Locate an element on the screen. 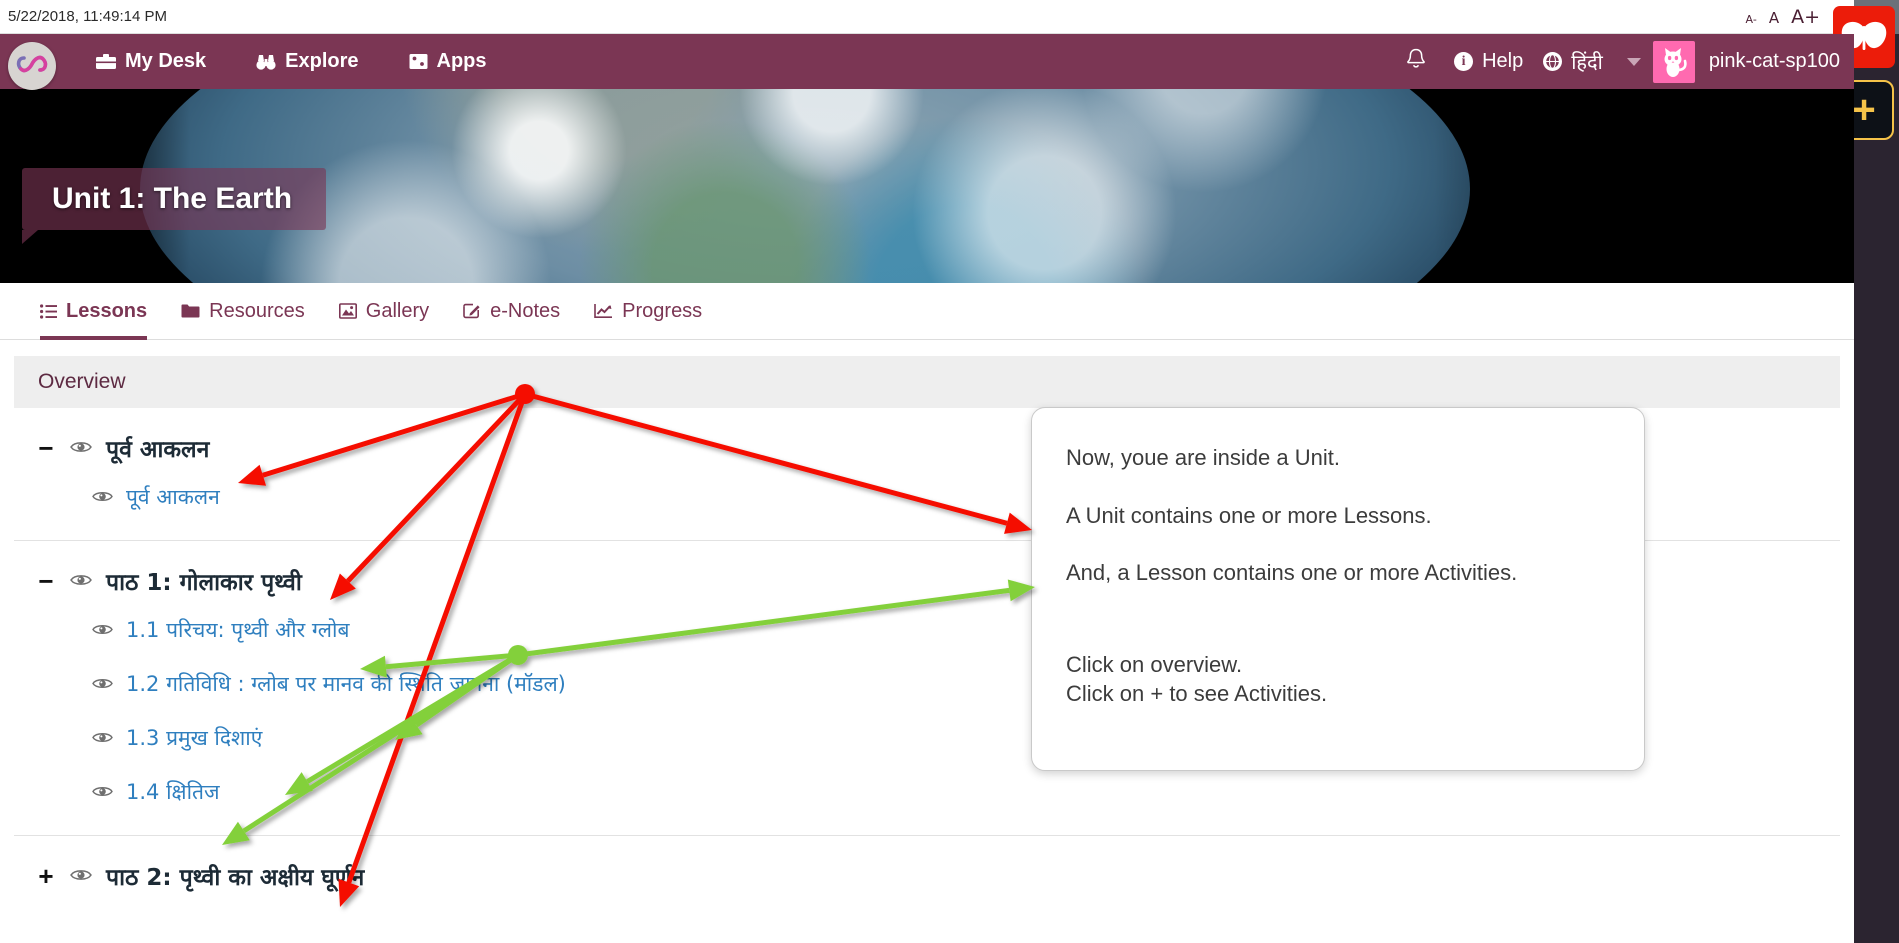 The image size is (1899, 943). help-label: Help is located at coordinates (1503, 61).